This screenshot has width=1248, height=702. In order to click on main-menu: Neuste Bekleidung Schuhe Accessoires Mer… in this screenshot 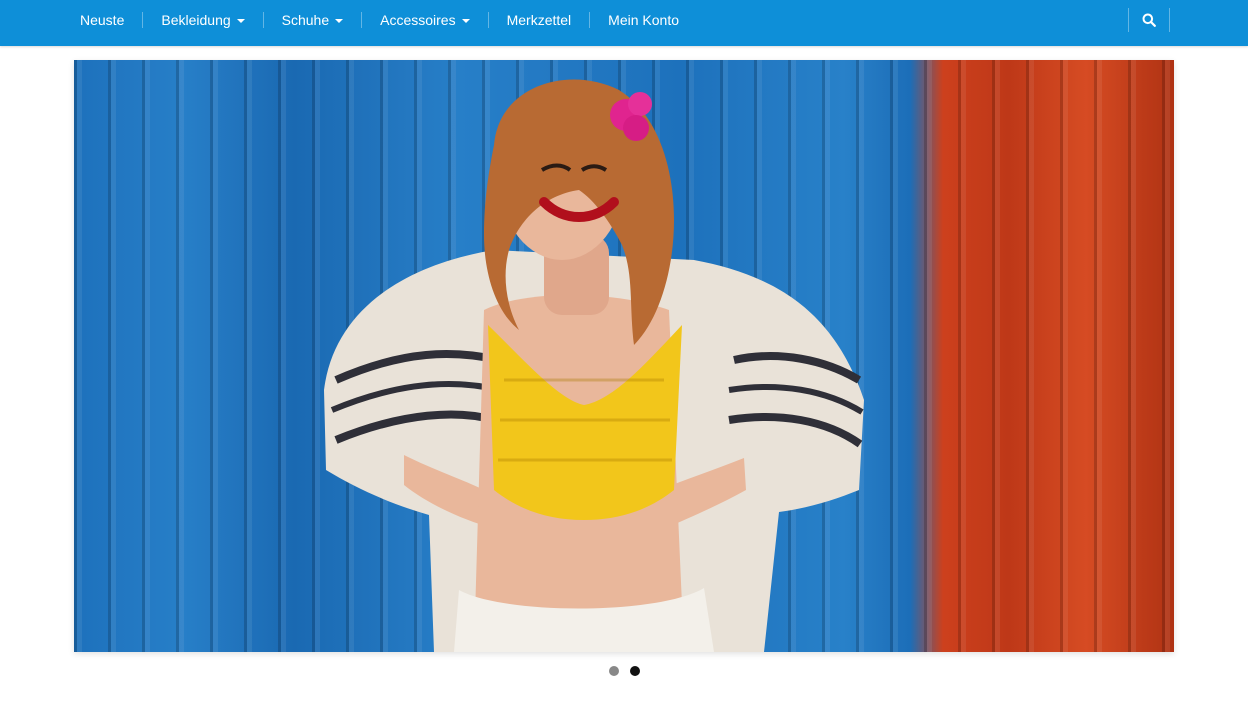, I will do `click(379, 20)`.